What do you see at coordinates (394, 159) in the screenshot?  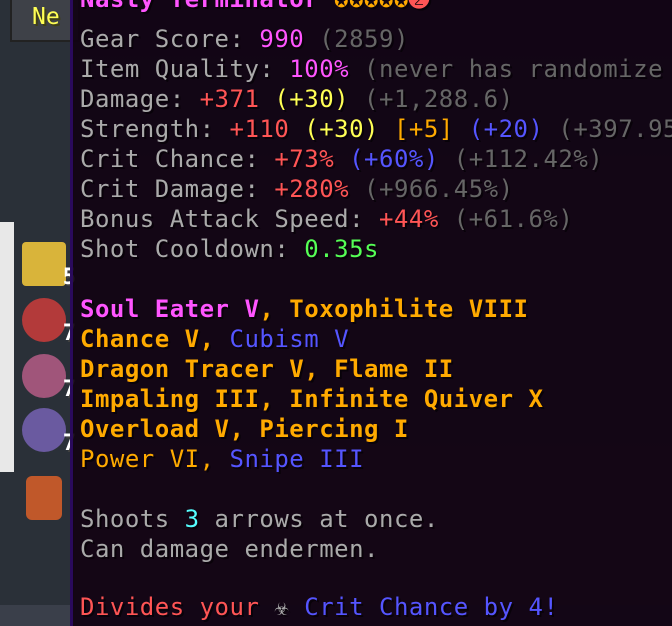 I see `gem-bonus: (+60%)` at bounding box center [394, 159].